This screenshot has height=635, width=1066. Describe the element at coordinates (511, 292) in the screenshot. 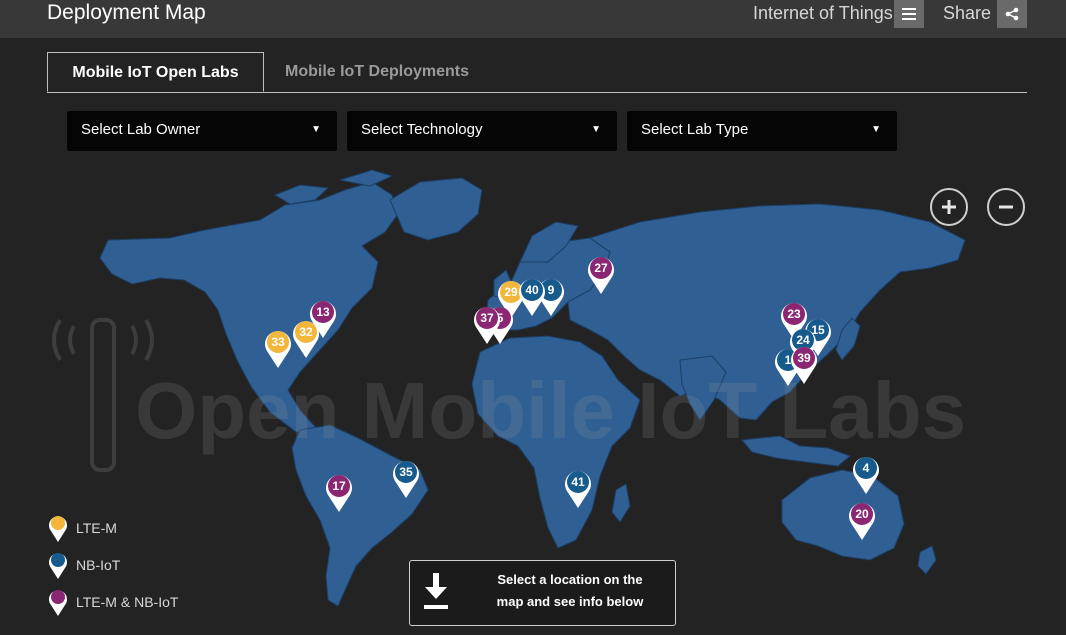

I see `marker-label: 29` at that location.